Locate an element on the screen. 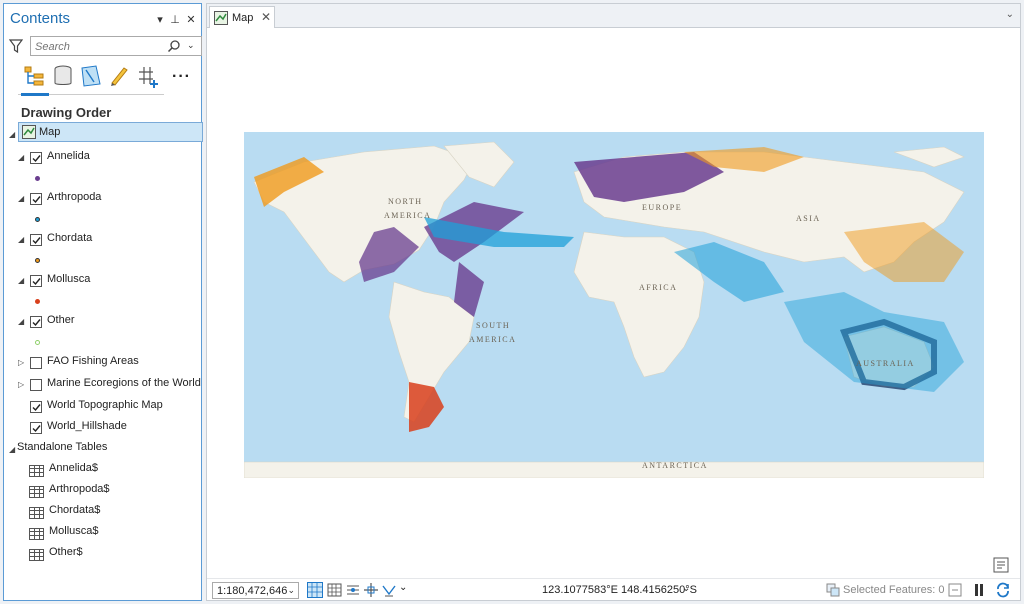 Image resolution: width=1024 pixels, height=604 pixels. coordinate-readout: 123.1077583°E 148.4156250°S is located at coordinates (619, 590).